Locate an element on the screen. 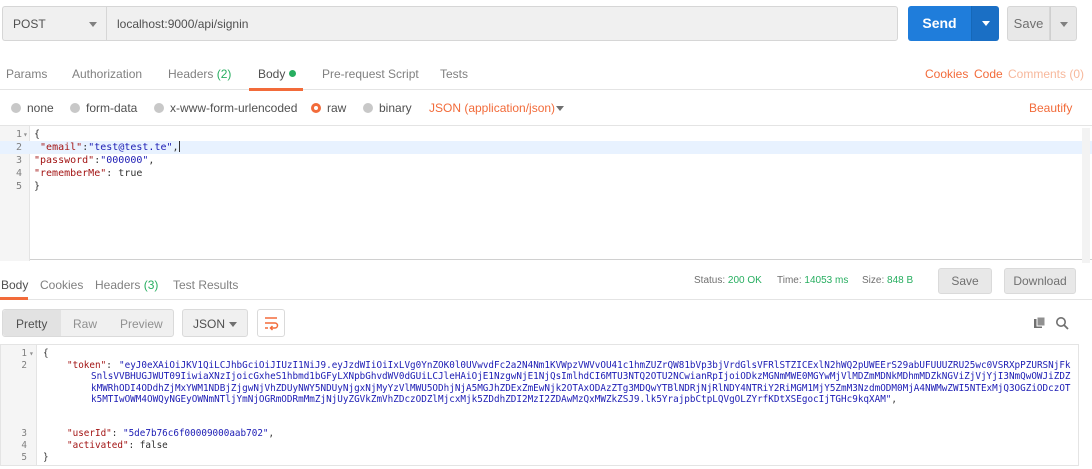 The image size is (1092, 469). code-link: Code is located at coordinates (988, 74).